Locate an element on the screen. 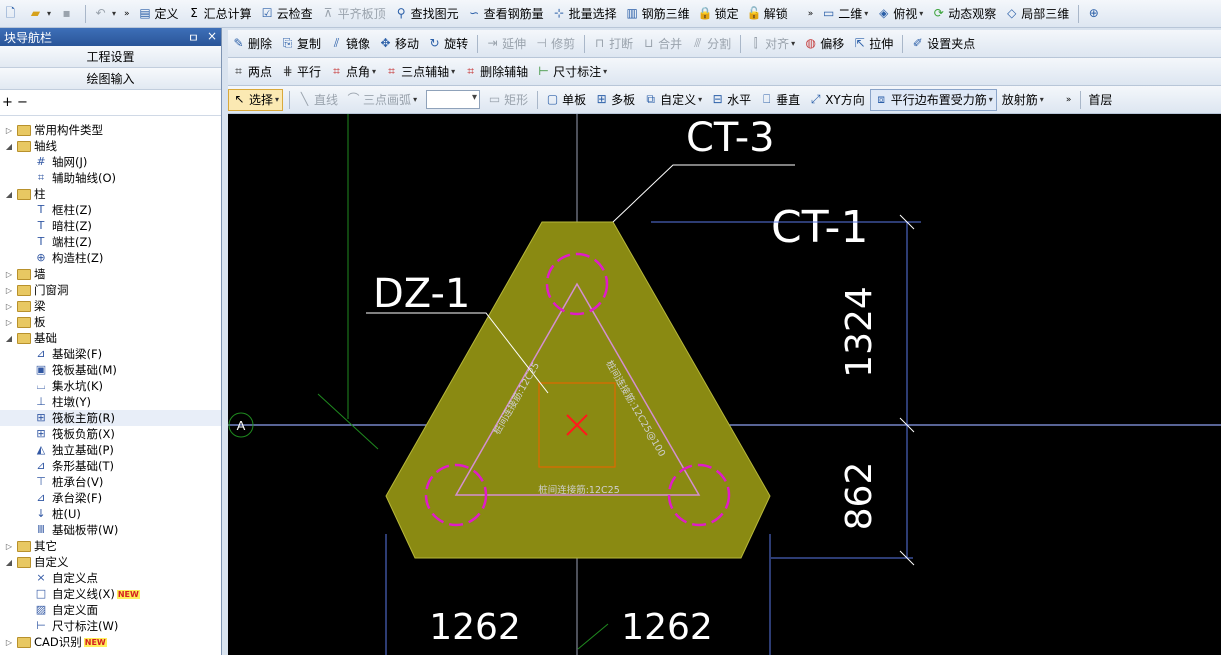 This screenshot has height=655, width=1221. stretch-button: ⇱ 拉伸 is located at coordinates (872, 44).